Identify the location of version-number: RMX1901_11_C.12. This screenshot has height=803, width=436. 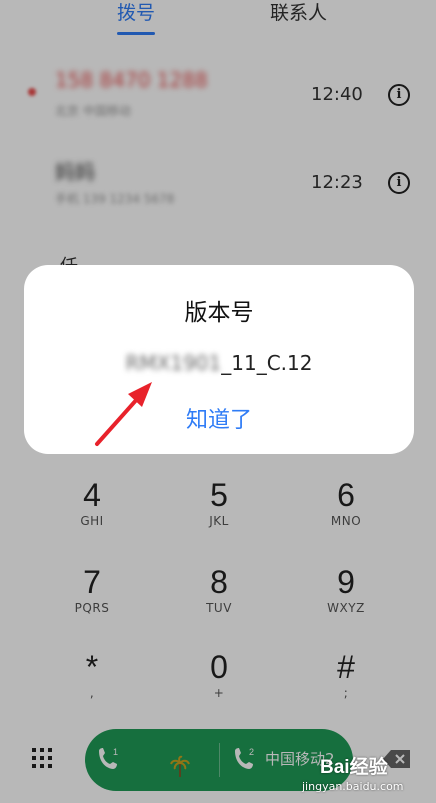
(219, 363).